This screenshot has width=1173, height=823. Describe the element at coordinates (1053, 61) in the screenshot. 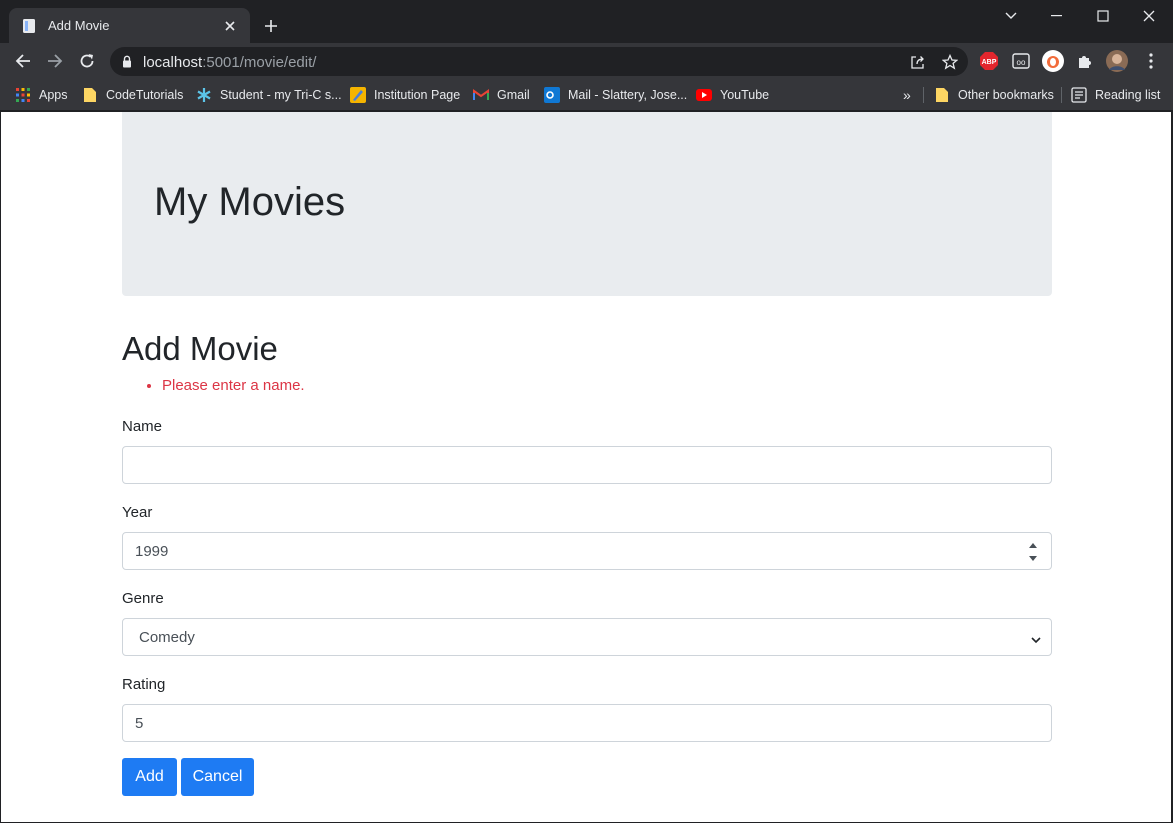

I see `honey-extension-icon` at that location.